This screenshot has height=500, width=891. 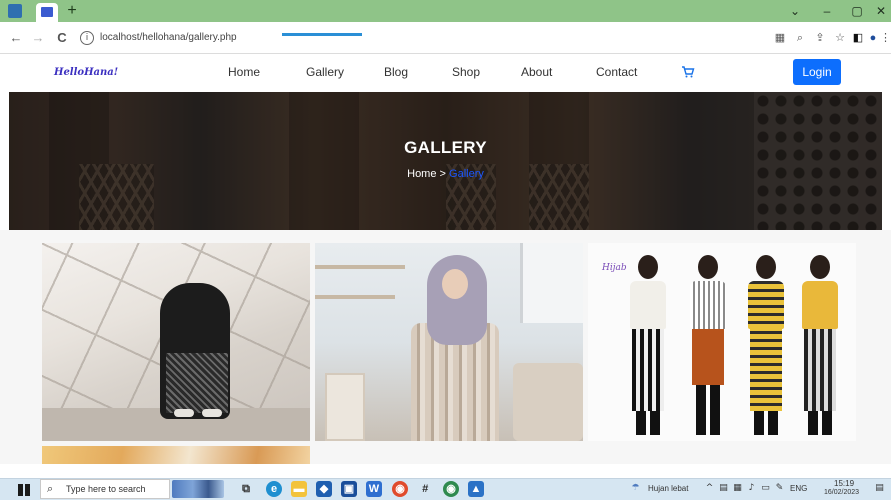 What do you see at coordinates (400, 489) in the screenshot?
I see `chrome-icon: ◉` at bounding box center [400, 489].